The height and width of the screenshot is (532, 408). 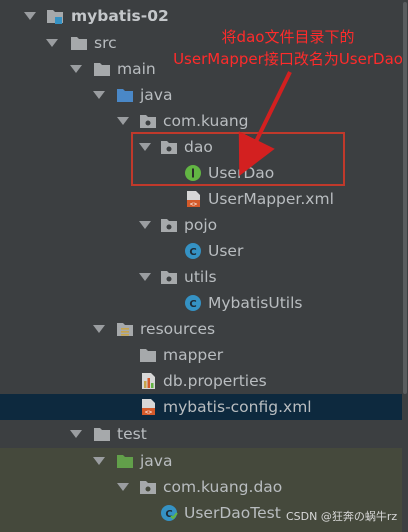 What do you see at coordinates (288, 59) in the screenshot?
I see `annotation-line-2: UserMapper接口改名为UserDao` at bounding box center [288, 59].